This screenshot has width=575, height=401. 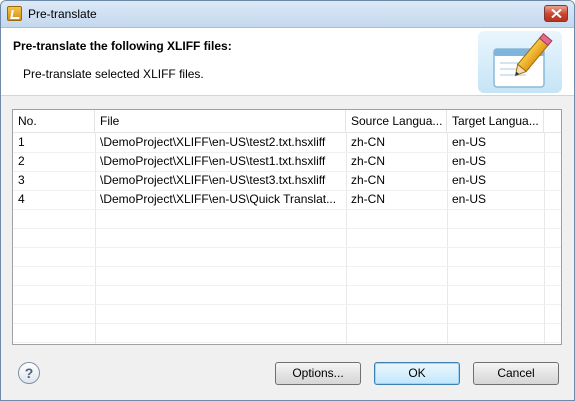 I want to click on ok-button: OK, so click(x=417, y=373).